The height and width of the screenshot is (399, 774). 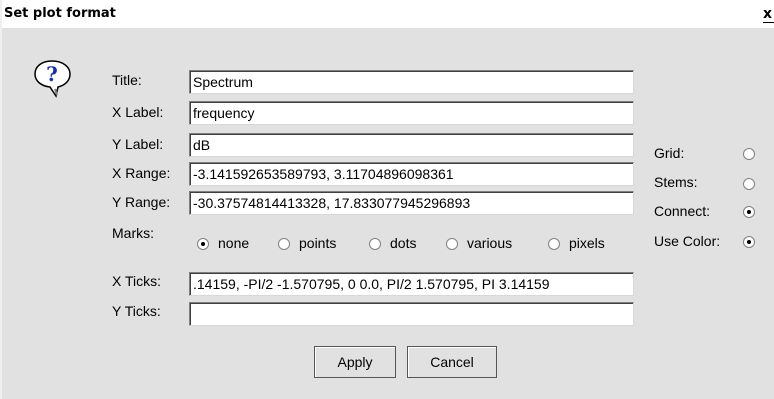 I want to click on connect-toggle, so click(x=749, y=212).